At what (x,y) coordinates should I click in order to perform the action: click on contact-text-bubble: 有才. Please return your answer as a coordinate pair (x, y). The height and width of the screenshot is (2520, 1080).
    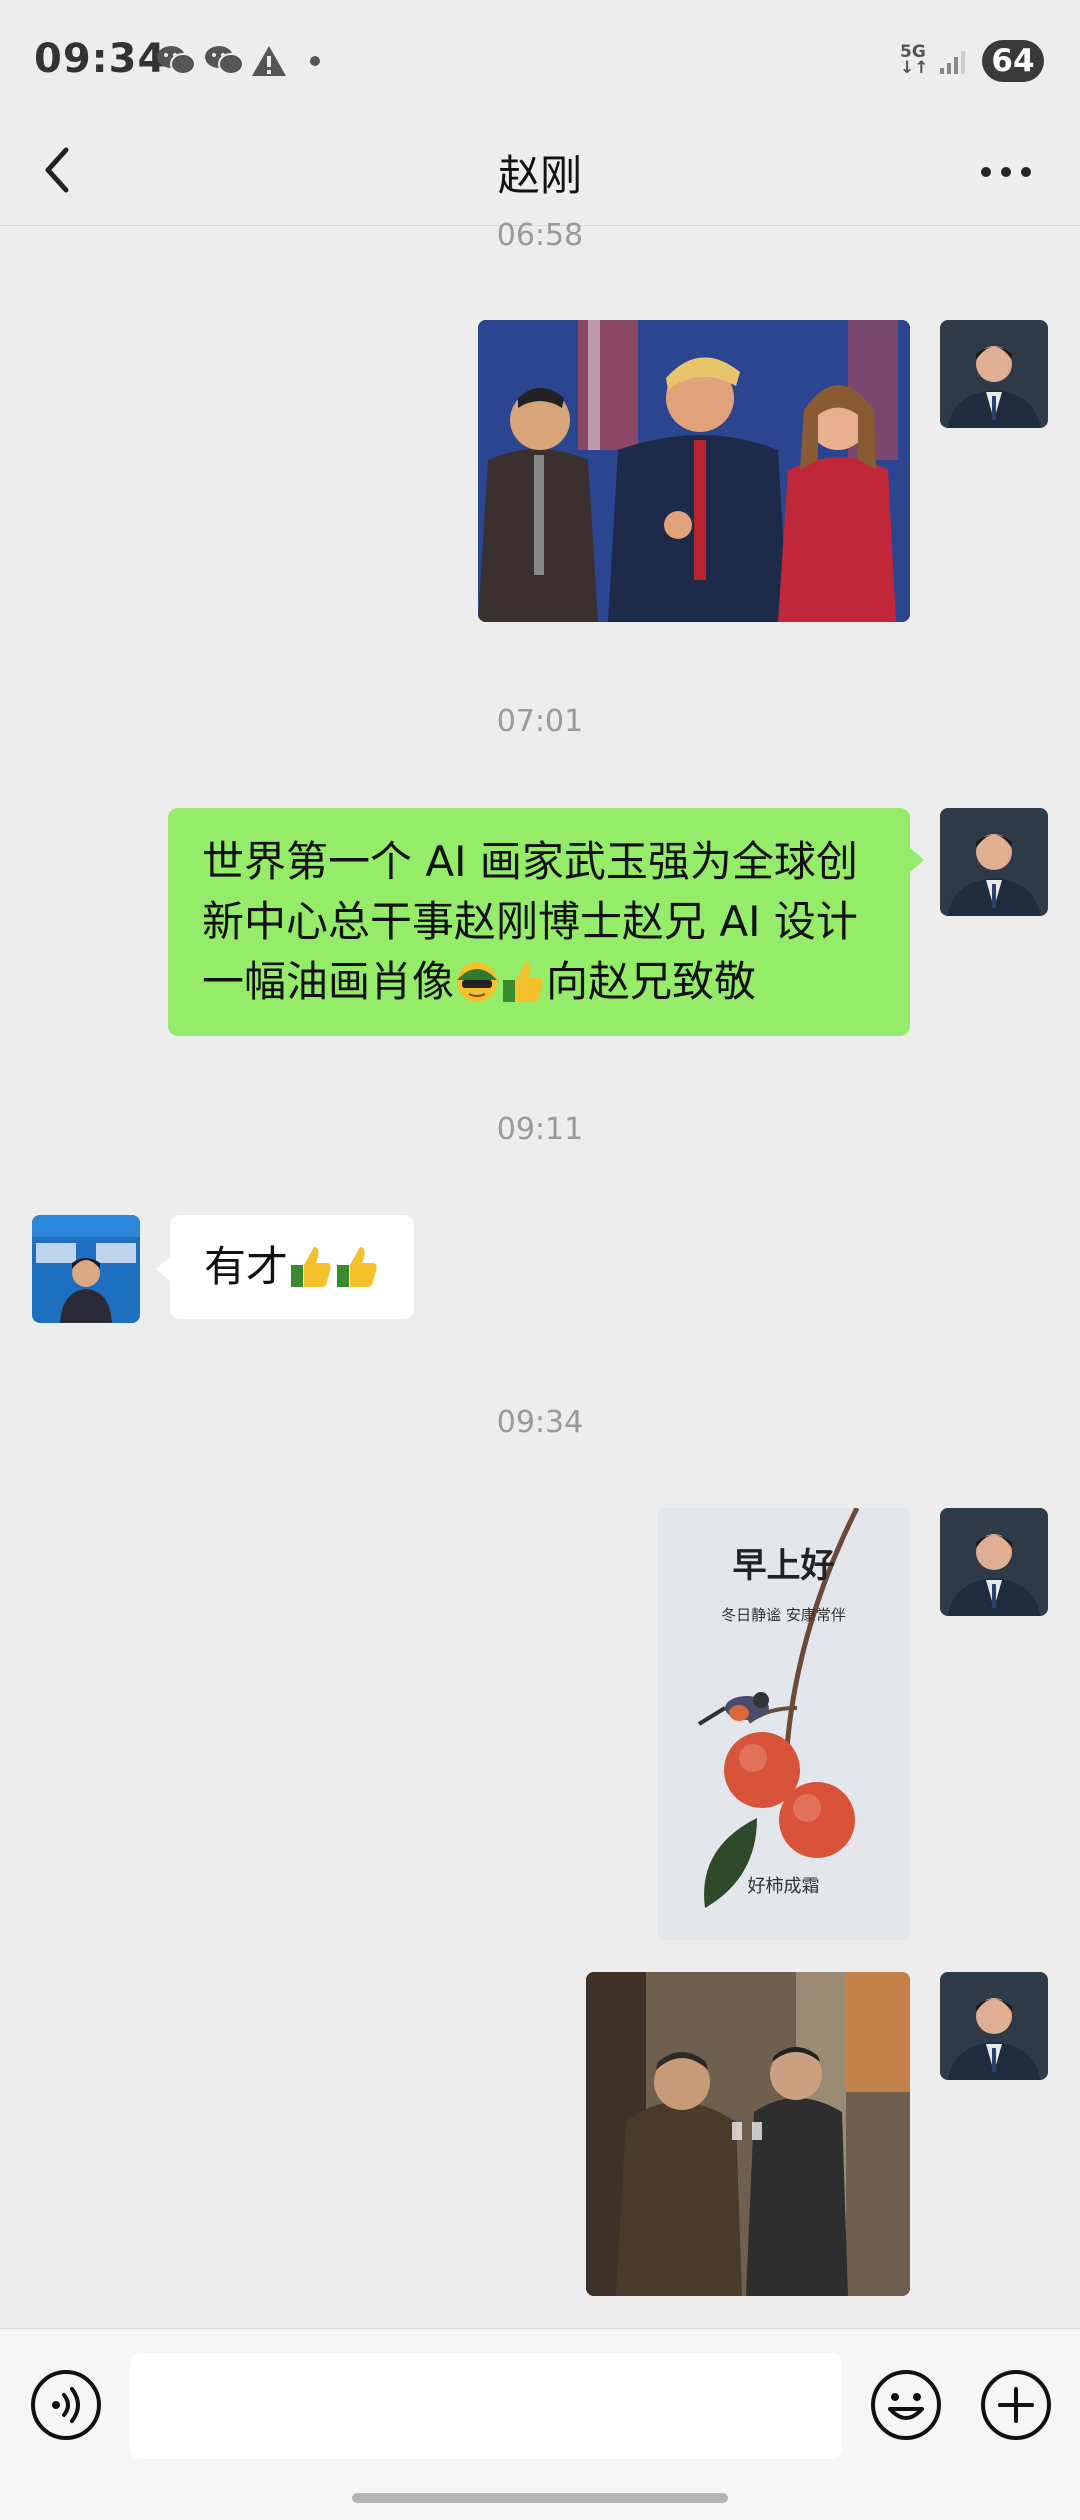
    Looking at the image, I should click on (285, 1267).